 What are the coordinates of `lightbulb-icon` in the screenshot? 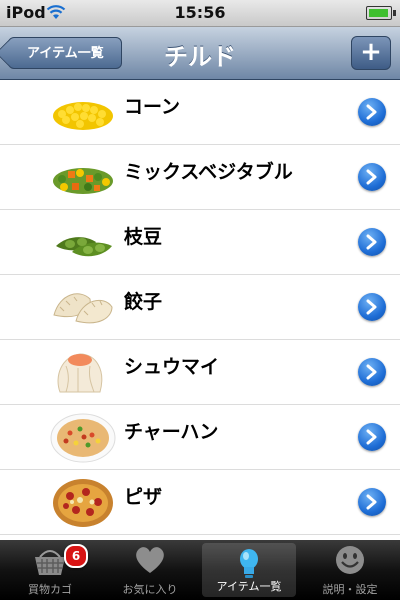 It's located at (249, 563).